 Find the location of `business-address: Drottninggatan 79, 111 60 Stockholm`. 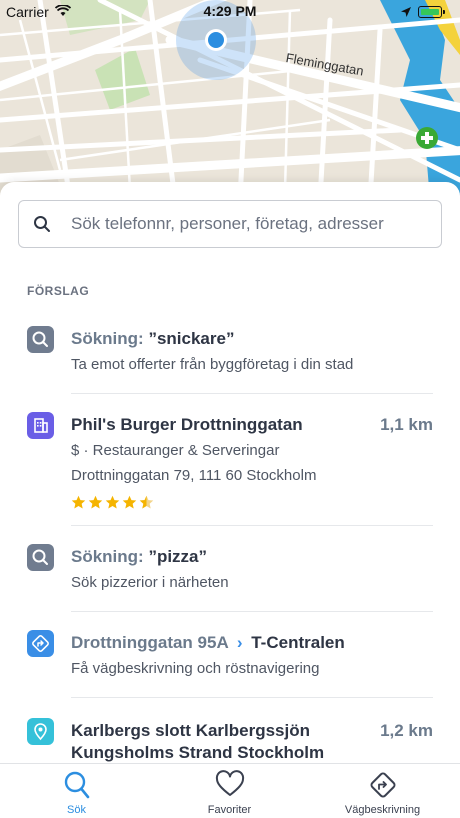

business-address: Drottninggatan 79, 111 60 Stockholm is located at coordinates (194, 475).